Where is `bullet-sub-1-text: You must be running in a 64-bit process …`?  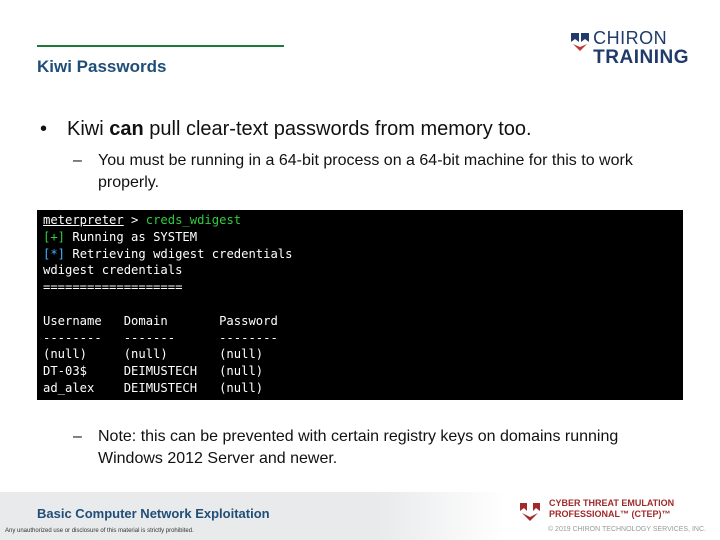 bullet-sub-1-text: You must be running in a 64-bit process … is located at coordinates (365, 171).